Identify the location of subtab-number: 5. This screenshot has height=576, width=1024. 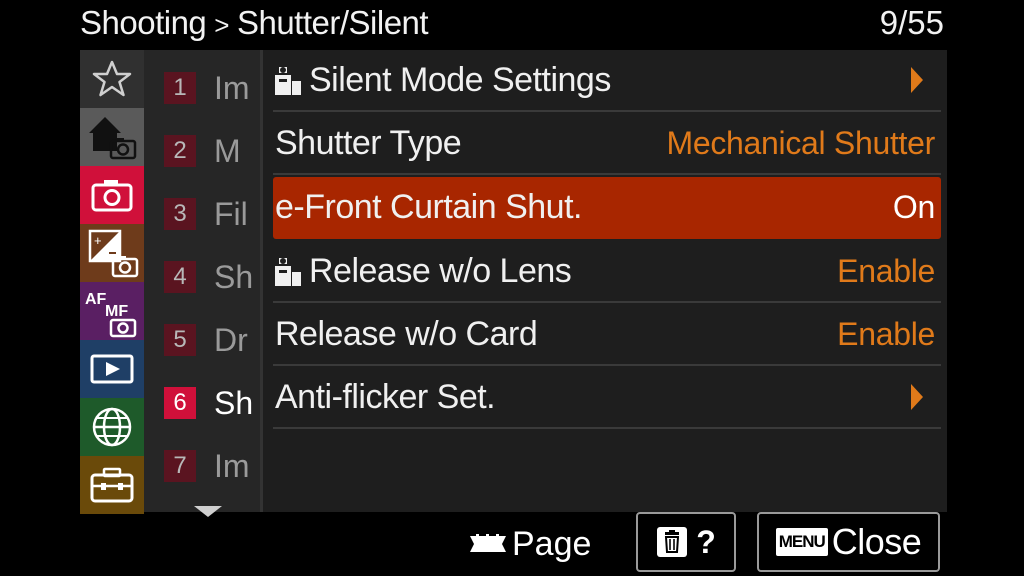
(180, 340).